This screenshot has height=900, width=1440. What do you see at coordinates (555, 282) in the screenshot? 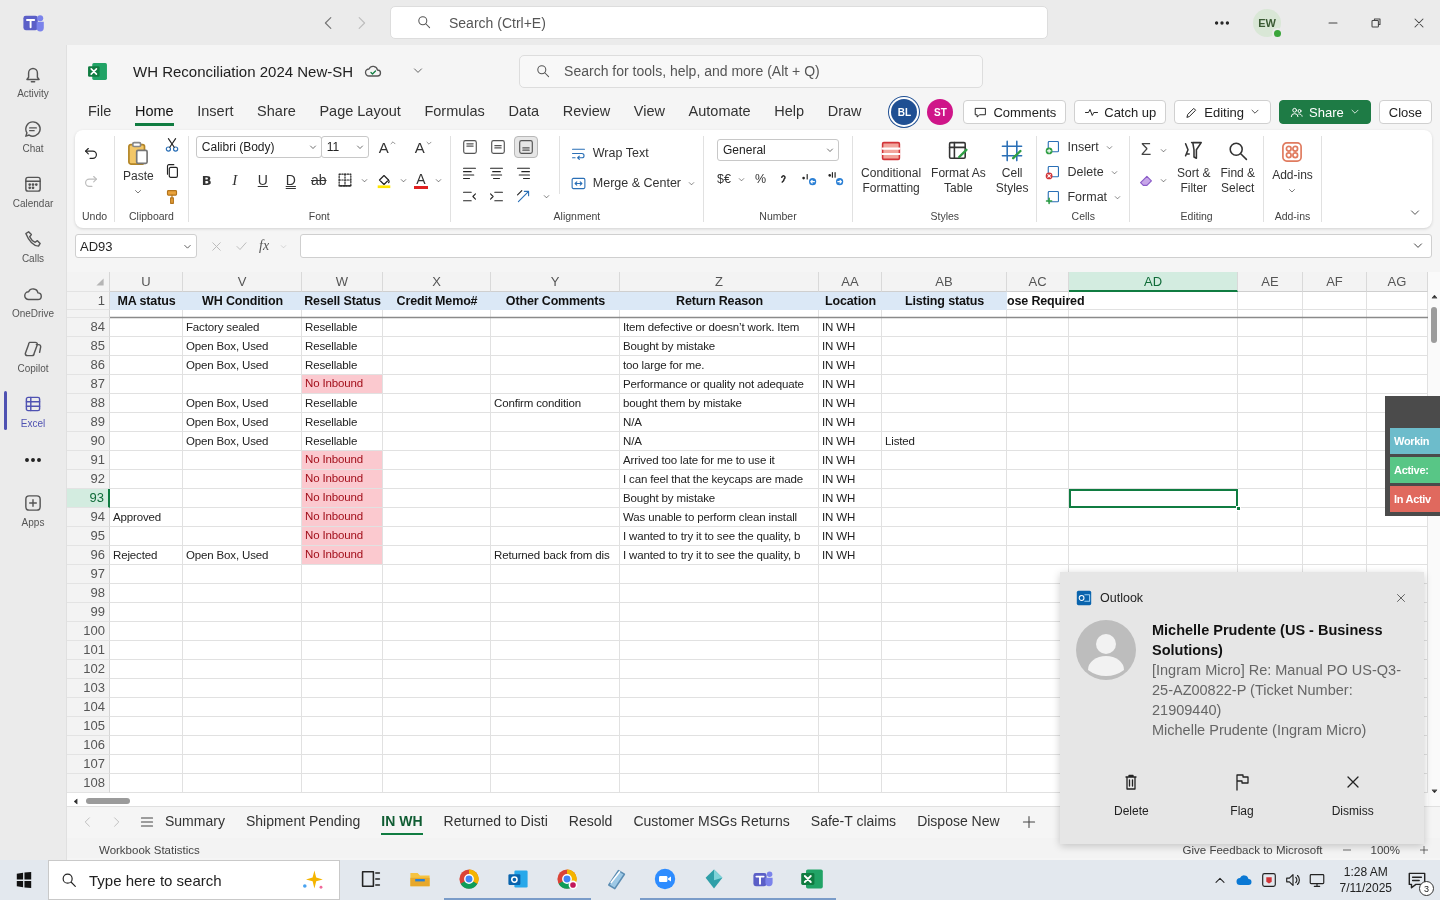
I see `column-header: Y` at bounding box center [555, 282].